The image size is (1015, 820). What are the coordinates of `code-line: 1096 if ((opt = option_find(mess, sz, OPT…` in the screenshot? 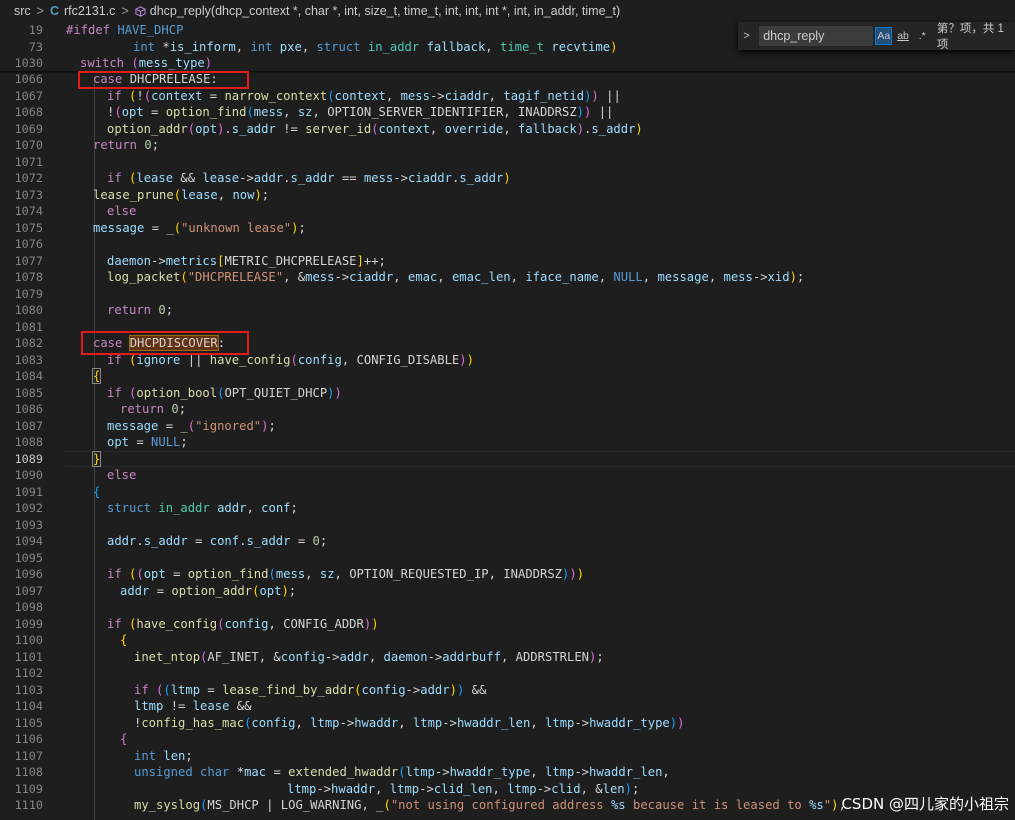 It's located at (507, 574).